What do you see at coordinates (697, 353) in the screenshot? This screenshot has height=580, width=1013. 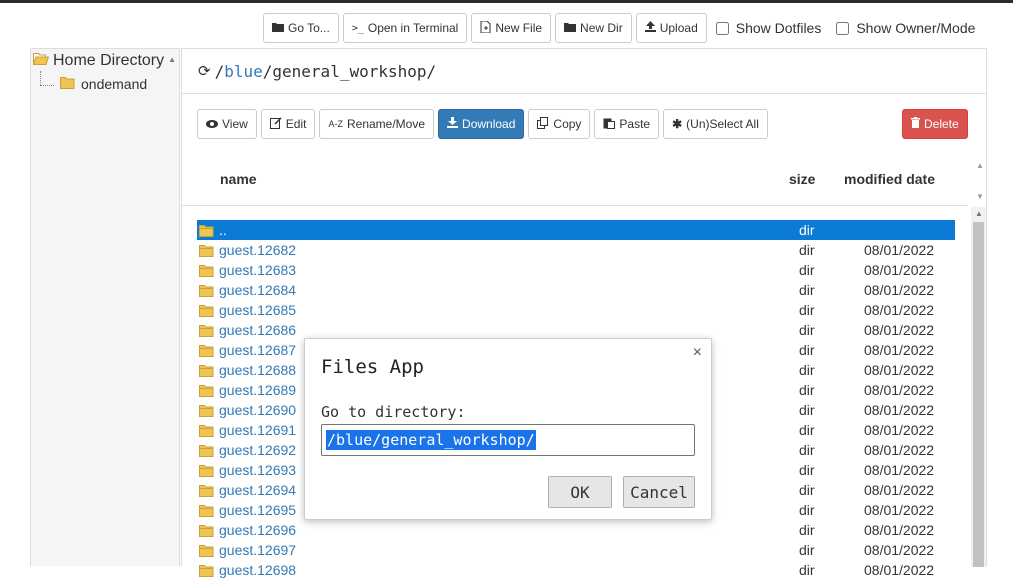 I see `close-icon: ×` at bounding box center [697, 353].